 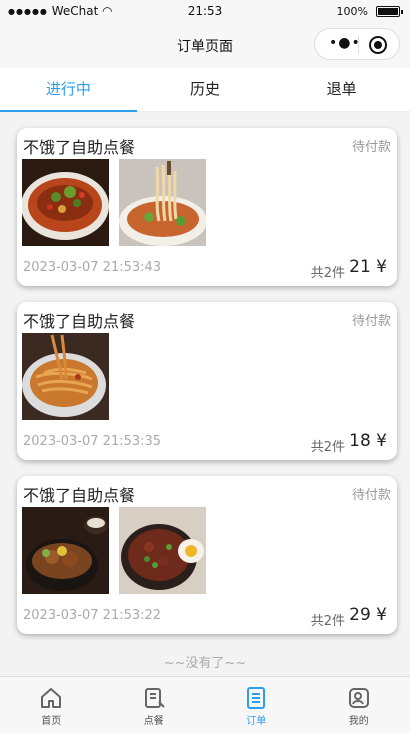 What do you see at coordinates (352, 11) in the screenshot?
I see `battery-percent: 100%` at bounding box center [352, 11].